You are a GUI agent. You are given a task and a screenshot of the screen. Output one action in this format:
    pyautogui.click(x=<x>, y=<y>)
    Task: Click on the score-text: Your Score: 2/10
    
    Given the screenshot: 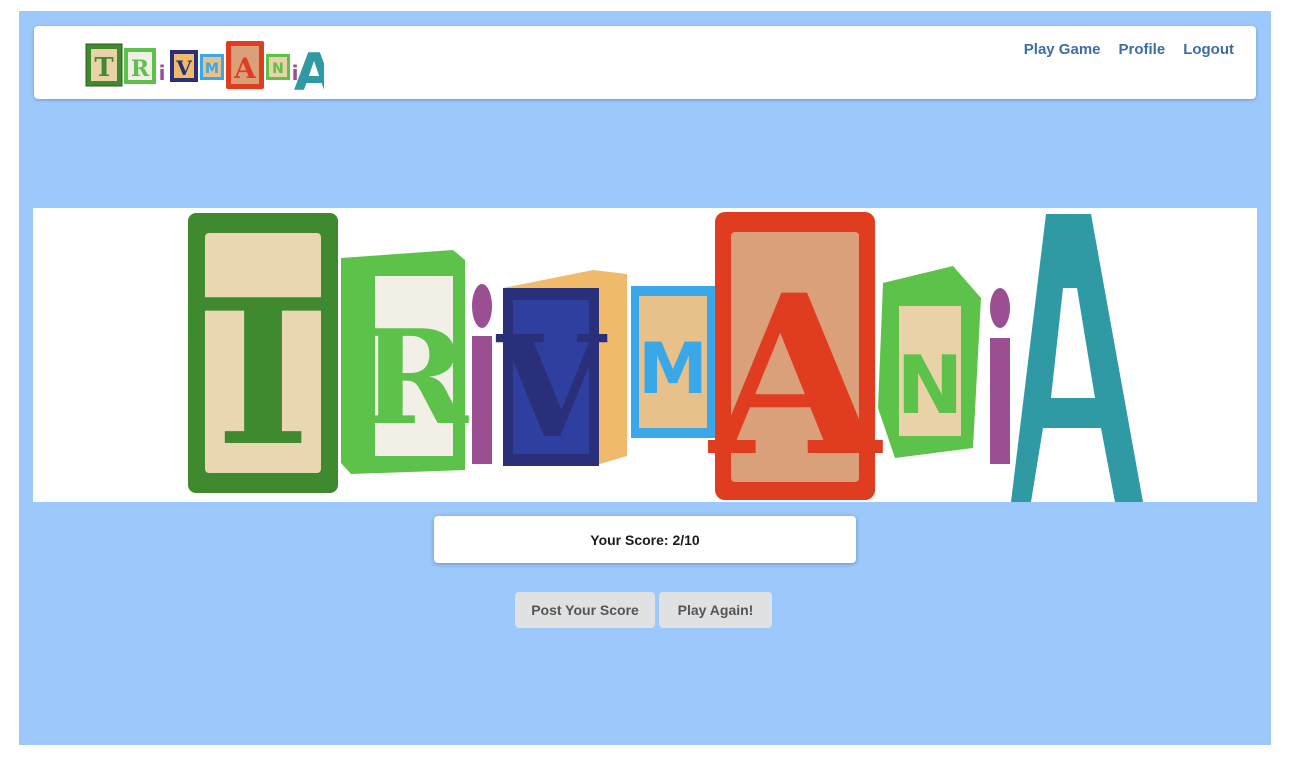 What is the action you would take?
    pyautogui.click(x=645, y=539)
    